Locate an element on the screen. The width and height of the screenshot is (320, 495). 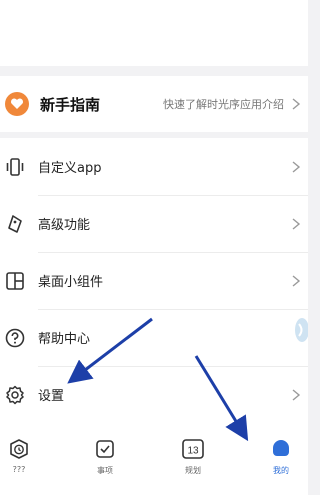
widget-grid-icon is located at coordinates (15, 281).